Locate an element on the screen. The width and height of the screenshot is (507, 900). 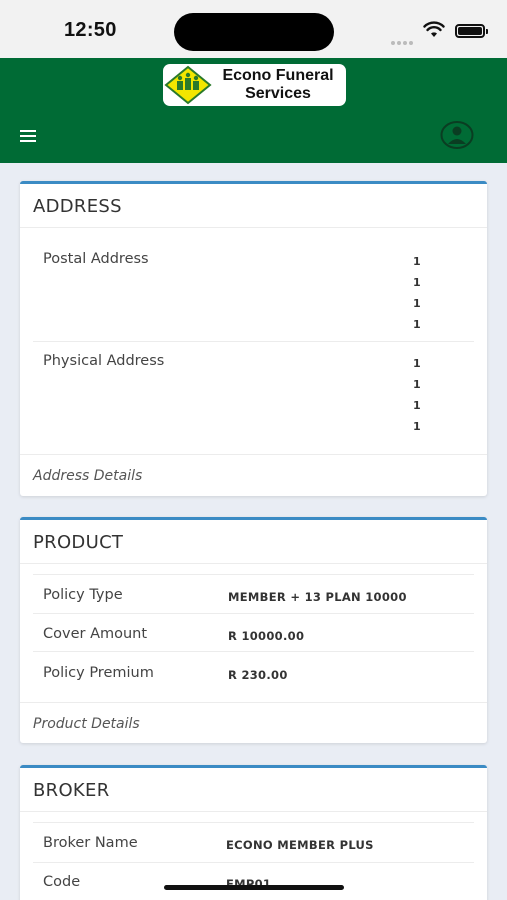
status-time: 12:50 is located at coordinates (90, 30).